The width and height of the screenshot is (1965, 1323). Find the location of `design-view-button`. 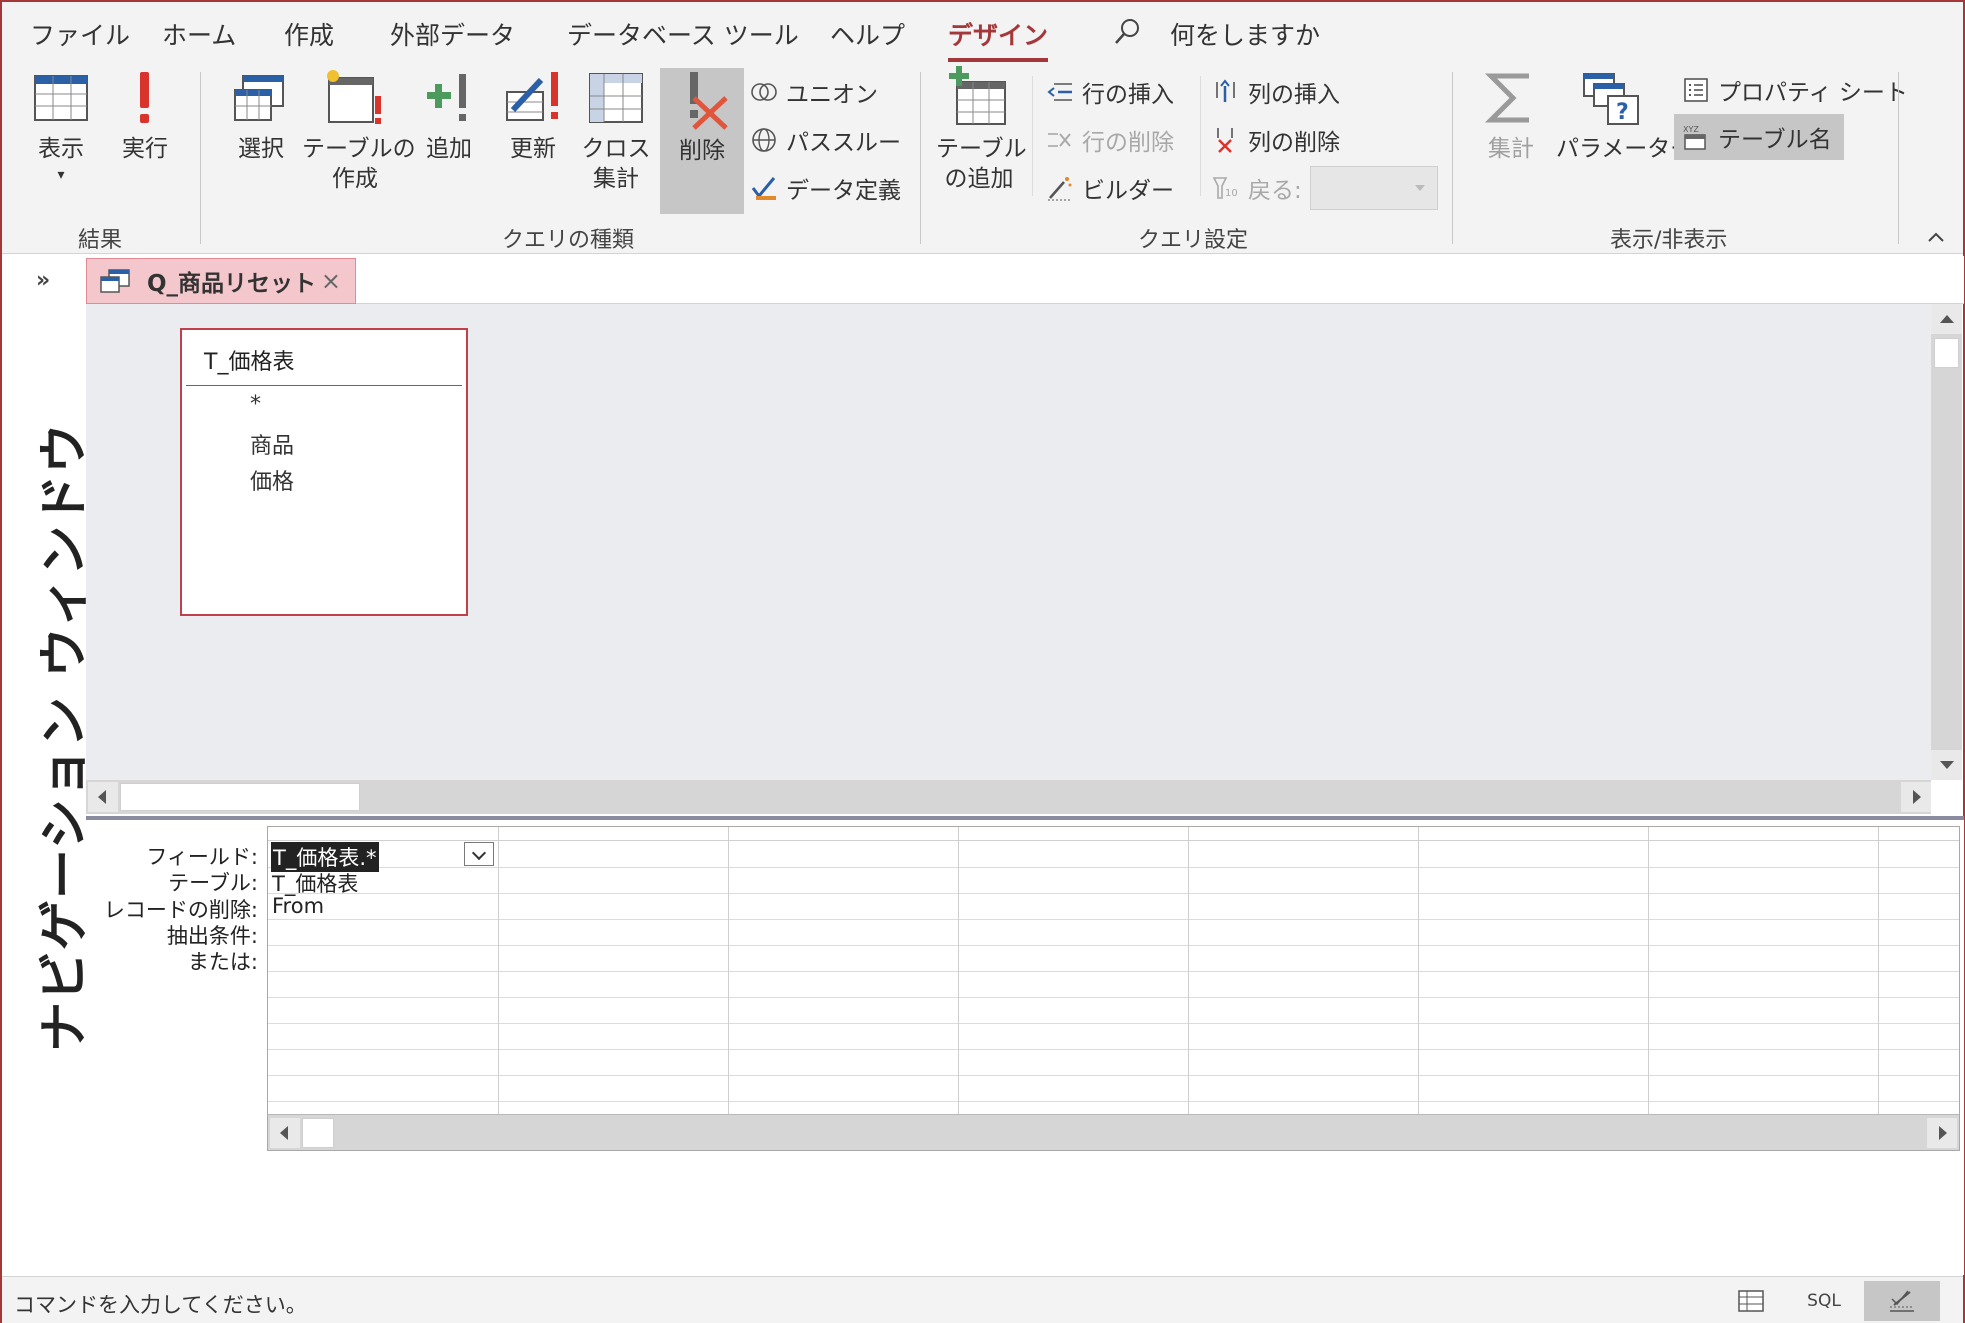

design-view-button is located at coordinates (1902, 1301).